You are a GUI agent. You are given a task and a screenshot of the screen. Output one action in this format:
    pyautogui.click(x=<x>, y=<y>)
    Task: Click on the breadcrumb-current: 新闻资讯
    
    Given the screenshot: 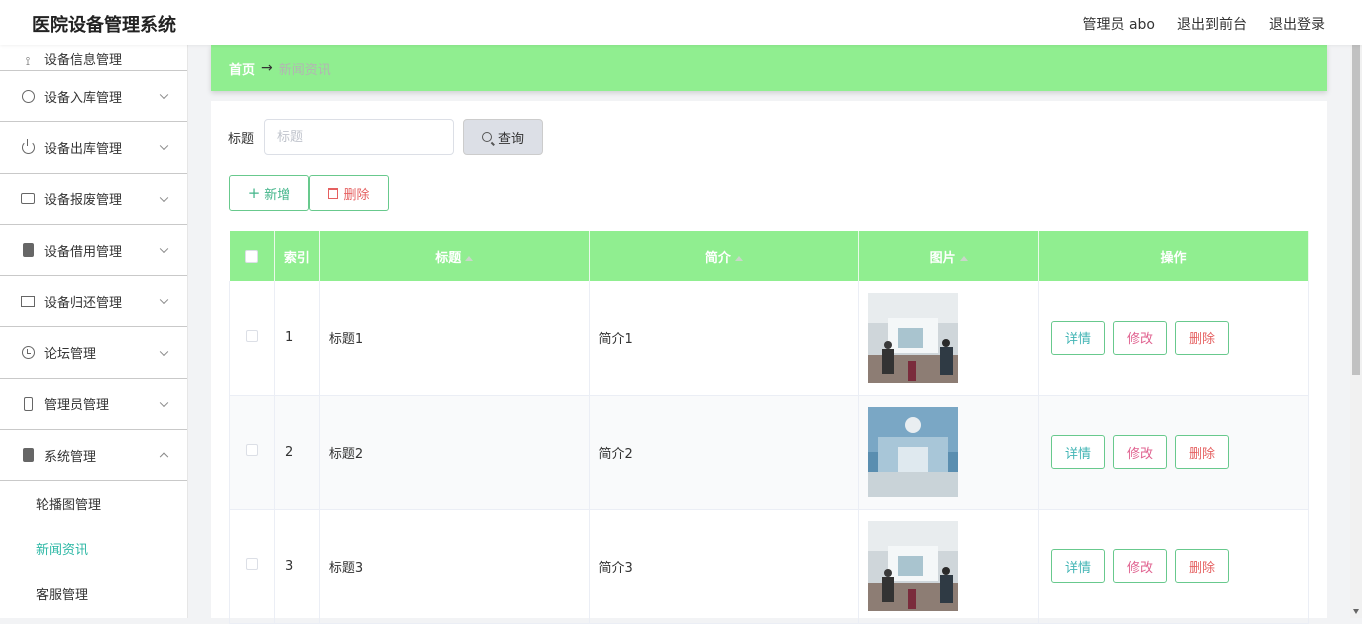 What is the action you would take?
    pyautogui.click(x=304, y=70)
    